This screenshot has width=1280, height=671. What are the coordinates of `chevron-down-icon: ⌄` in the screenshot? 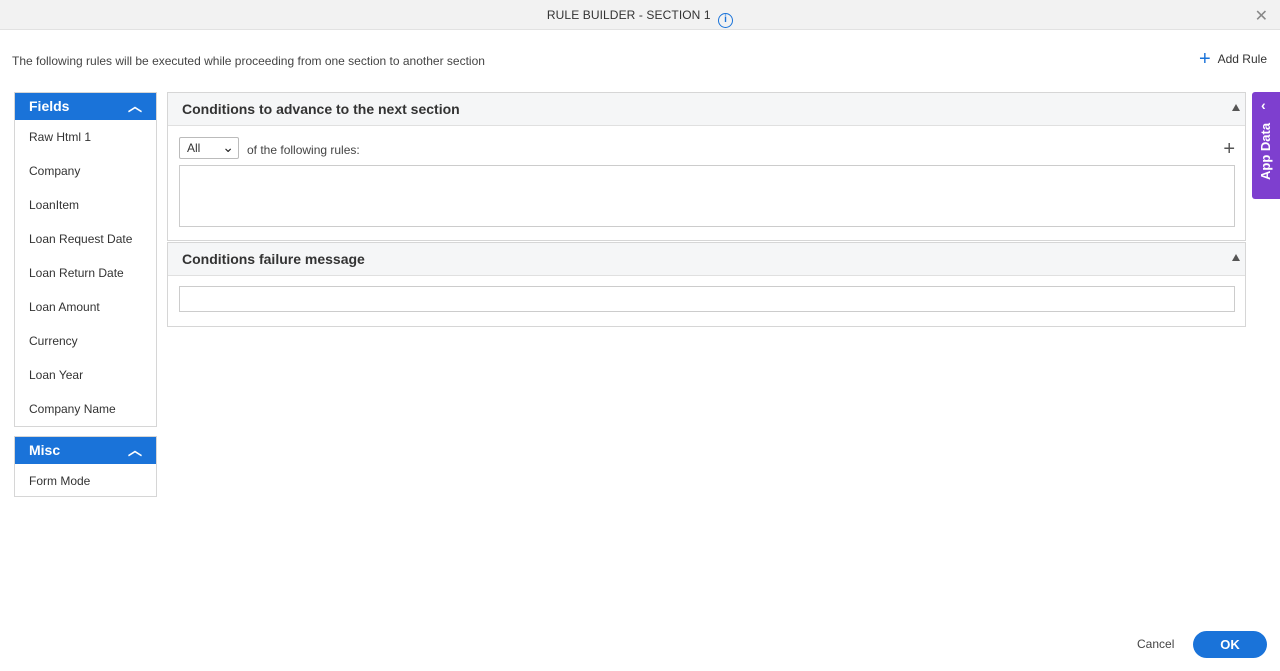 It's located at (228, 147).